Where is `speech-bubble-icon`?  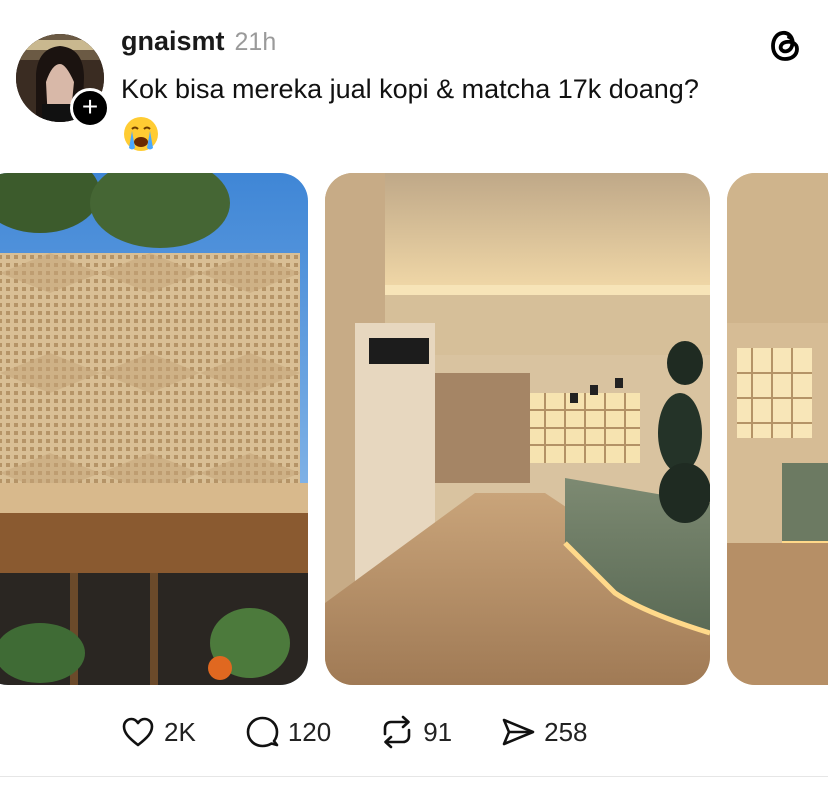
speech-bubble-icon is located at coordinates (262, 732).